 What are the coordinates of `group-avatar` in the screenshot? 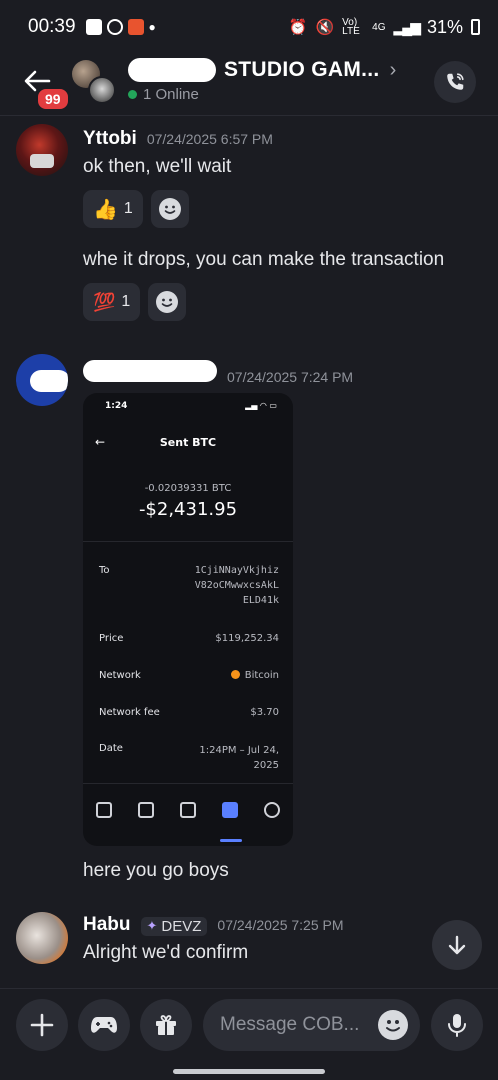 It's located at (95, 83).